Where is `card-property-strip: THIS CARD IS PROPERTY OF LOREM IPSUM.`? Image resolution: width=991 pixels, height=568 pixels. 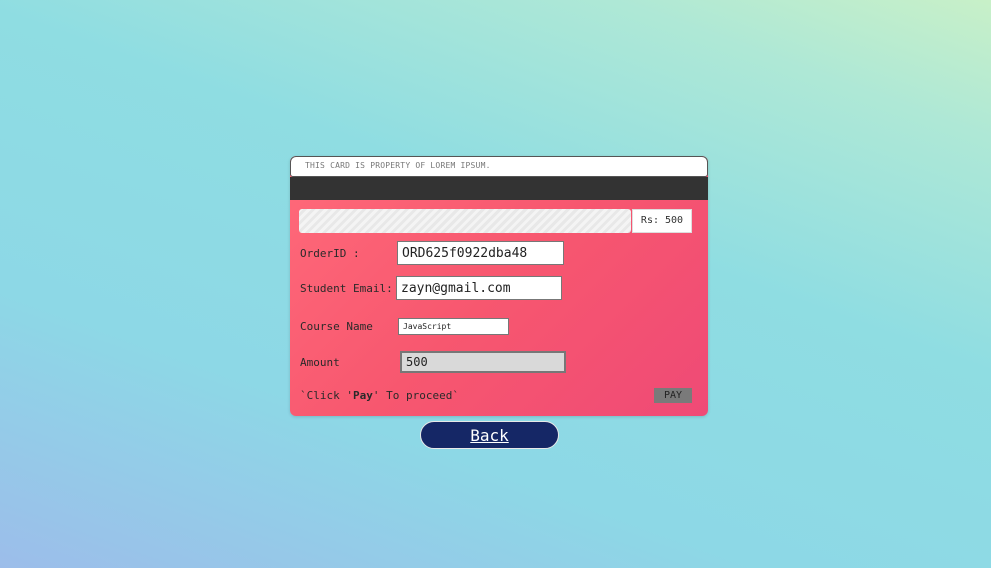
card-property-strip: THIS CARD IS PROPERTY OF LOREM IPSUM. is located at coordinates (499, 166).